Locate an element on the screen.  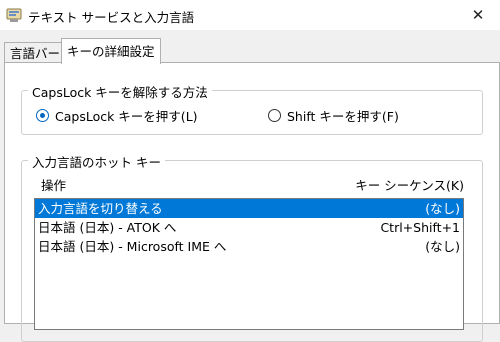
close-button: ✕ is located at coordinates (478, 15).